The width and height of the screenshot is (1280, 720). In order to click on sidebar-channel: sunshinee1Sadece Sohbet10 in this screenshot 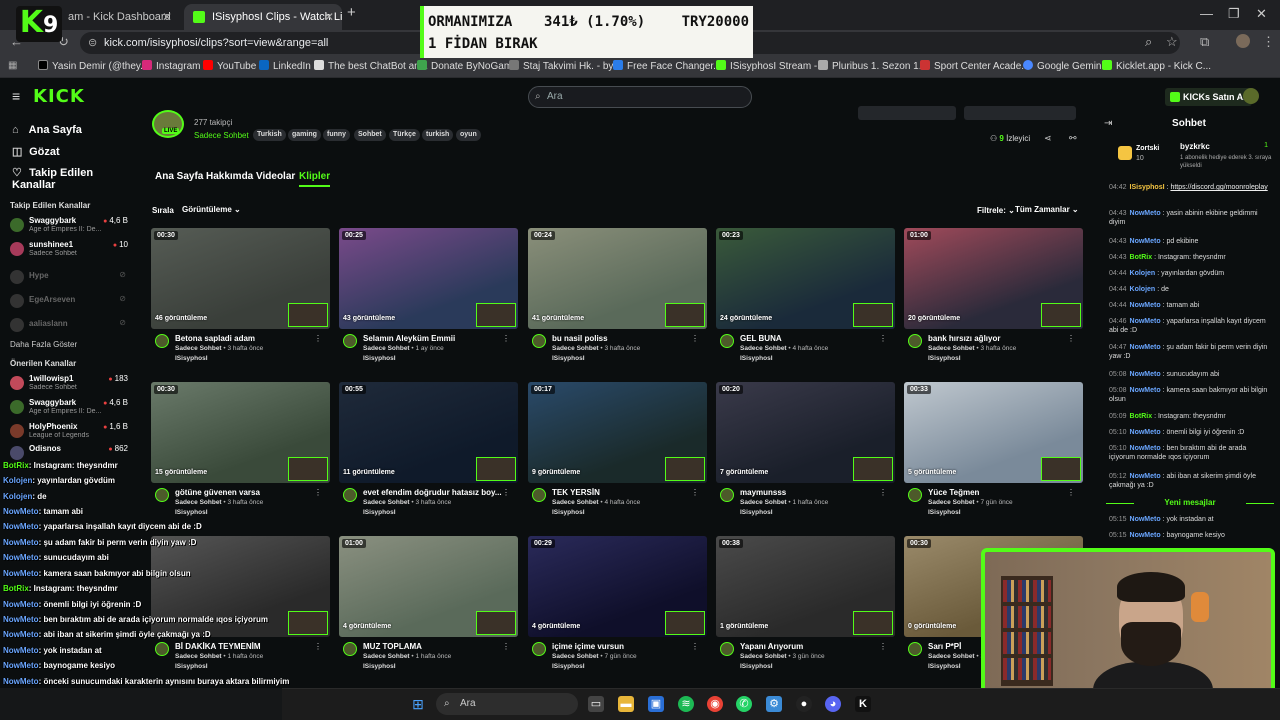, I will do `click(69, 251)`.